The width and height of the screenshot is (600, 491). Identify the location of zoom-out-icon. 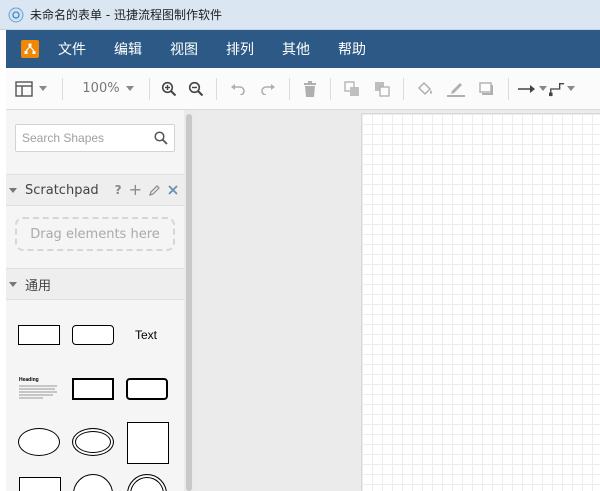
(196, 88).